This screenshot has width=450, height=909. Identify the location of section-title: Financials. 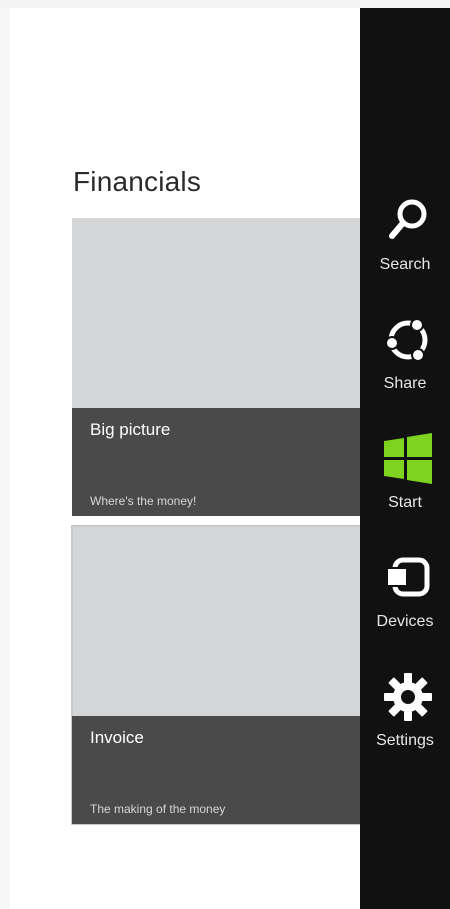
(137, 181).